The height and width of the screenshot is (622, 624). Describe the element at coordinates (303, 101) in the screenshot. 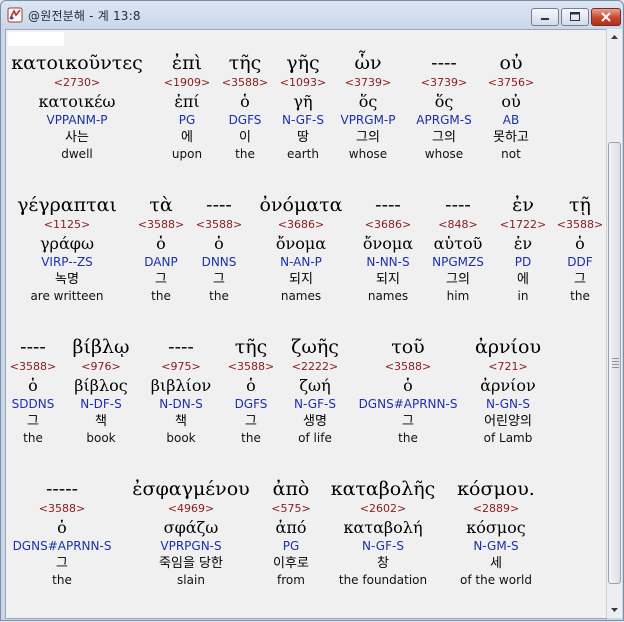

I see `lemma: γῆ` at that location.